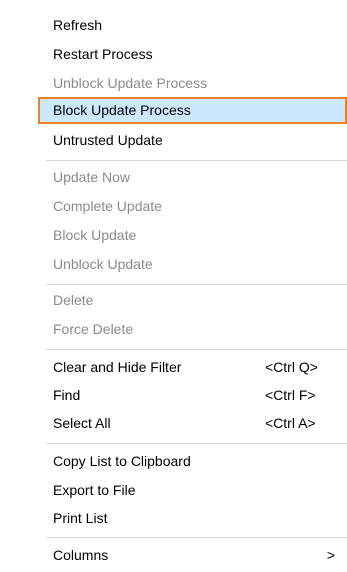  What do you see at coordinates (193, 140) in the screenshot?
I see `menu-item-untrusted-update: Untrusted Update` at bounding box center [193, 140].